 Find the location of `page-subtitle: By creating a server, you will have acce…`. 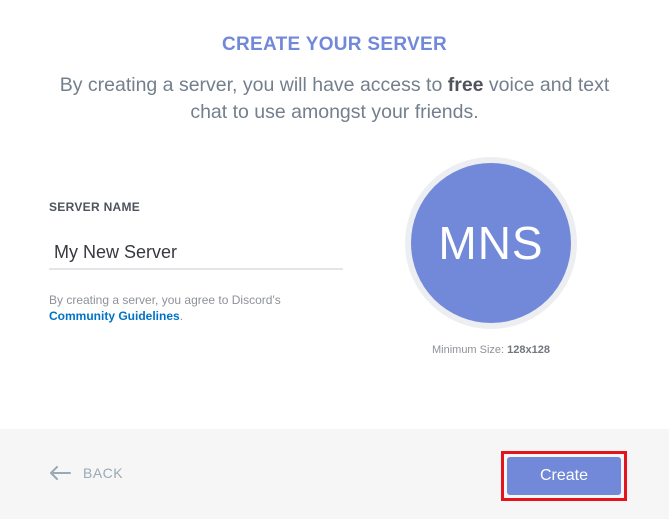

page-subtitle: By creating a server, you will have acce… is located at coordinates (334, 99).